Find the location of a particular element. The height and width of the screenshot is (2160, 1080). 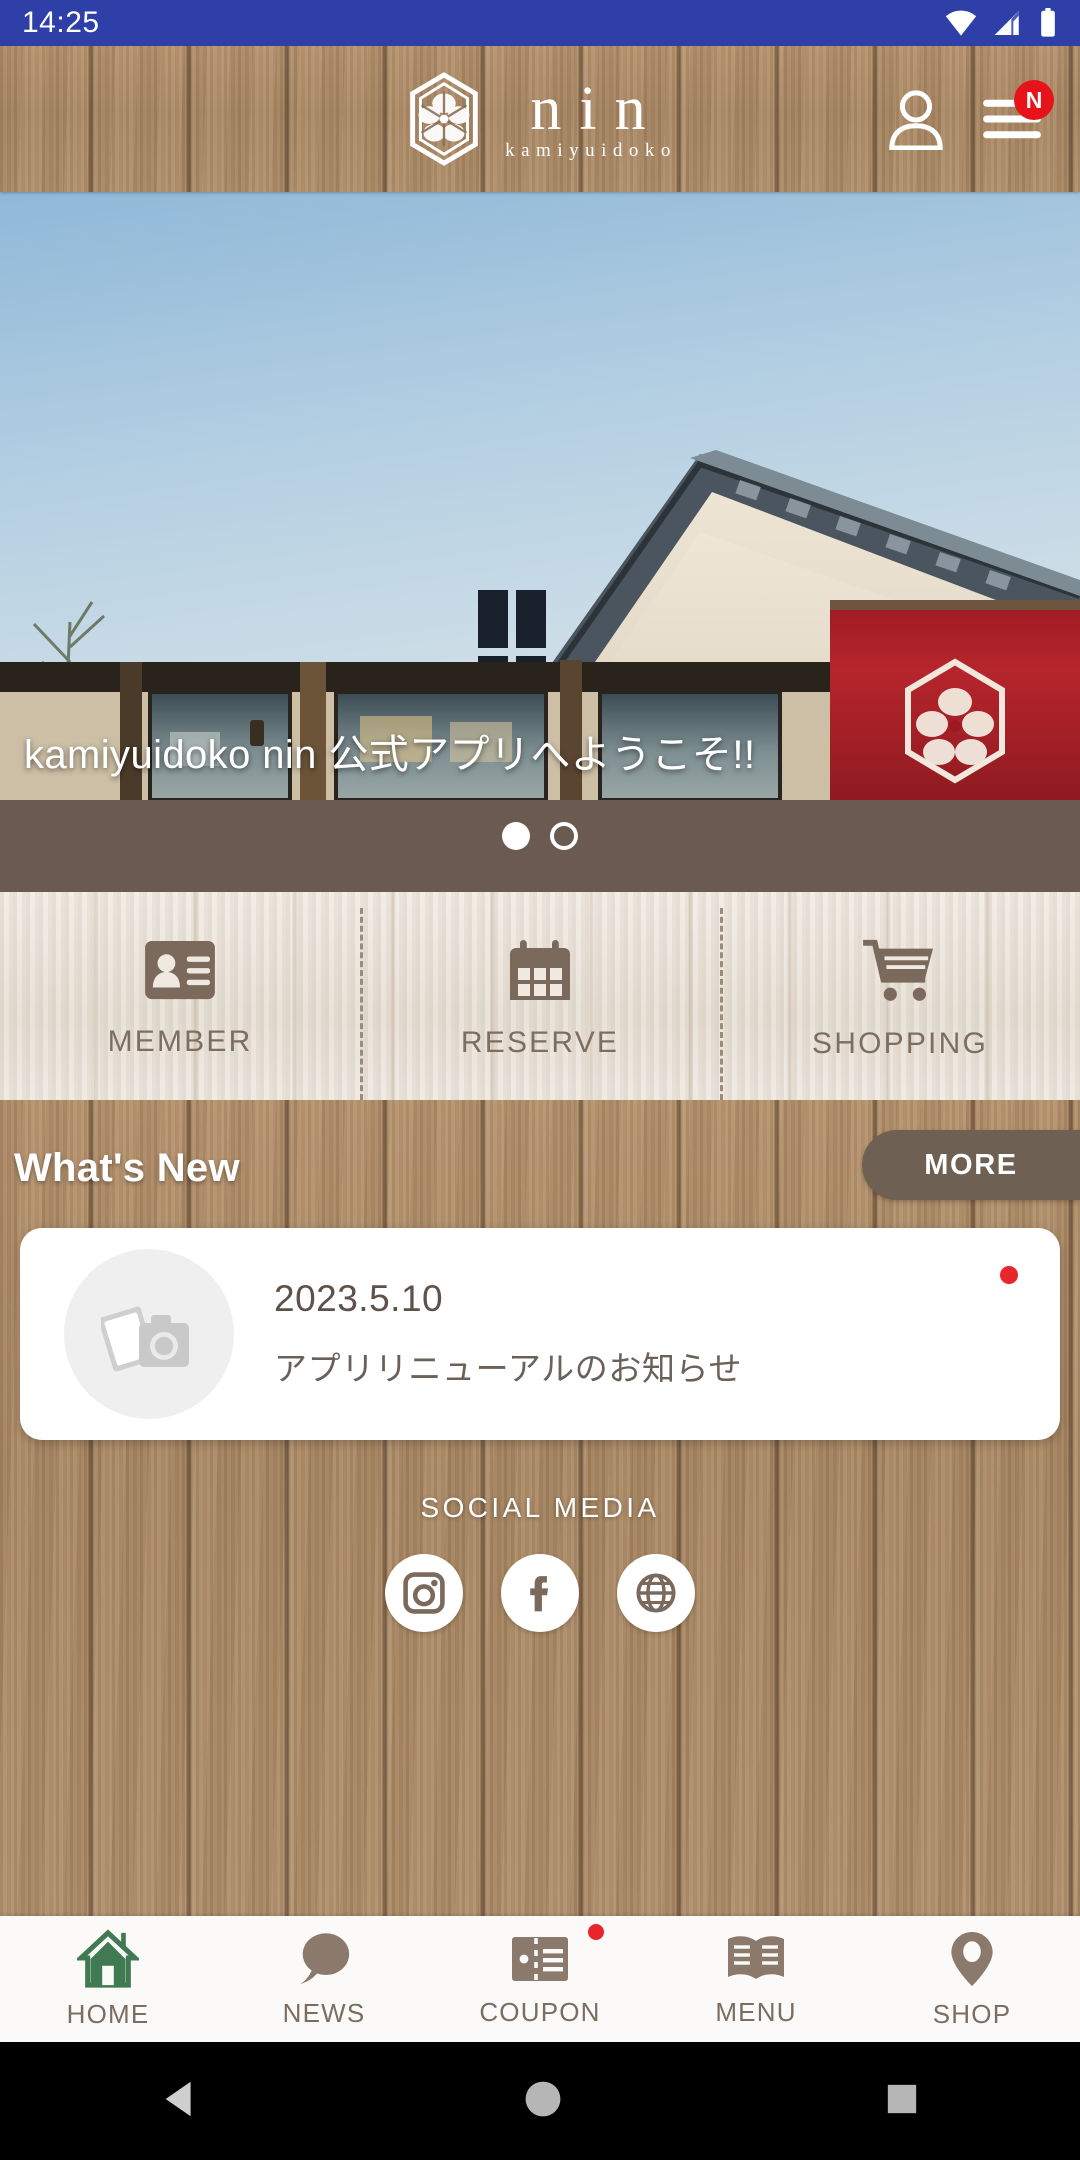

more-button-label: MORE is located at coordinates (971, 1164).